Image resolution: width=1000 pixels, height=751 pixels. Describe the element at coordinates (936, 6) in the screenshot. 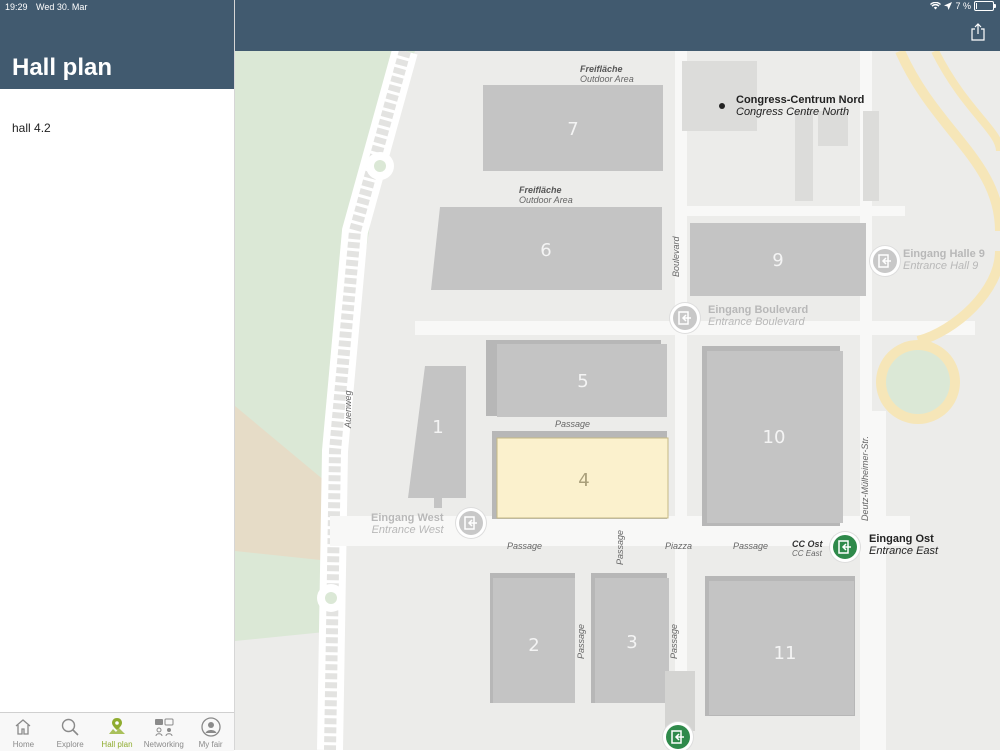

I see `wifi-icon` at that location.